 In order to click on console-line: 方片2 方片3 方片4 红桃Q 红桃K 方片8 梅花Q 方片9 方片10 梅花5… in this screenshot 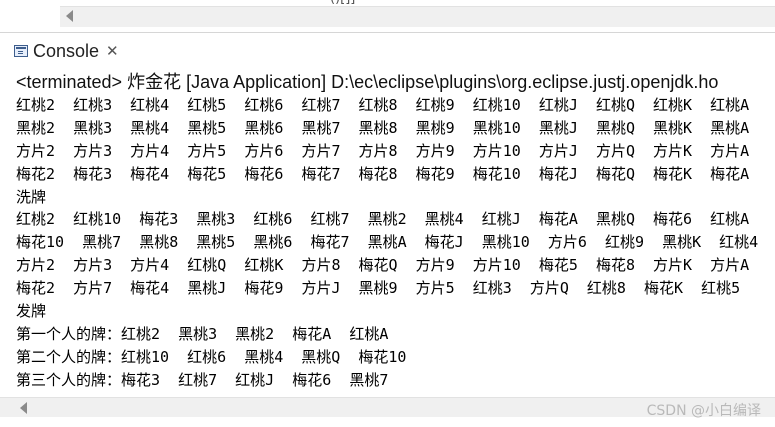, I will do `click(383, 265)`.